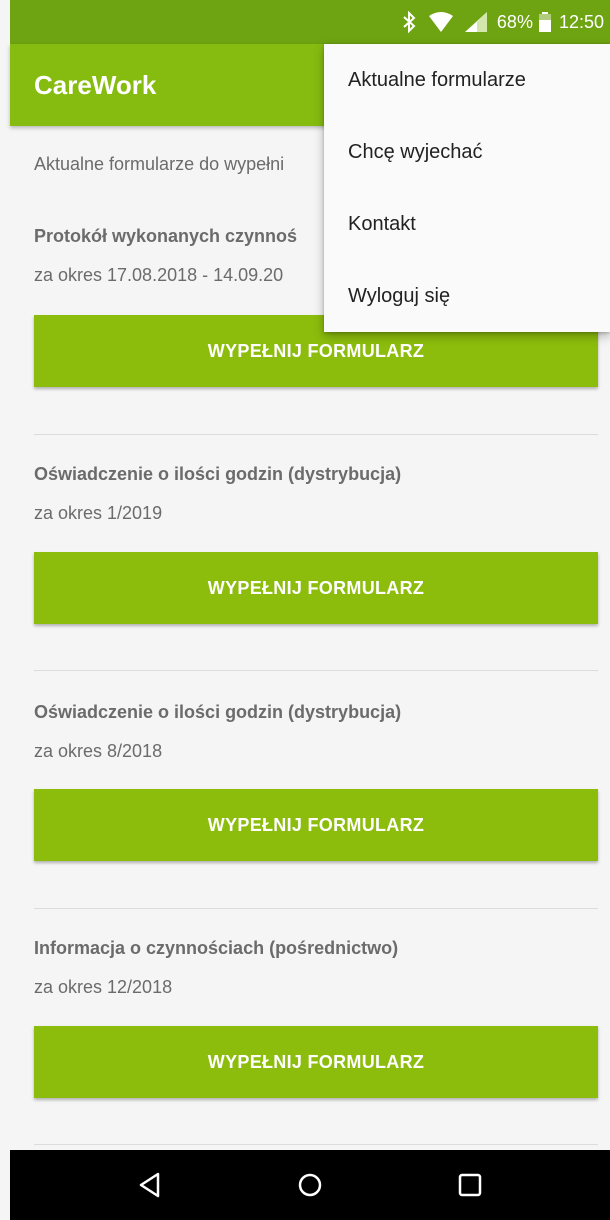  Describe the element at coordinates (467, 224) in the screenshot. I see `menu-item-contact: Kontakt` at that location.